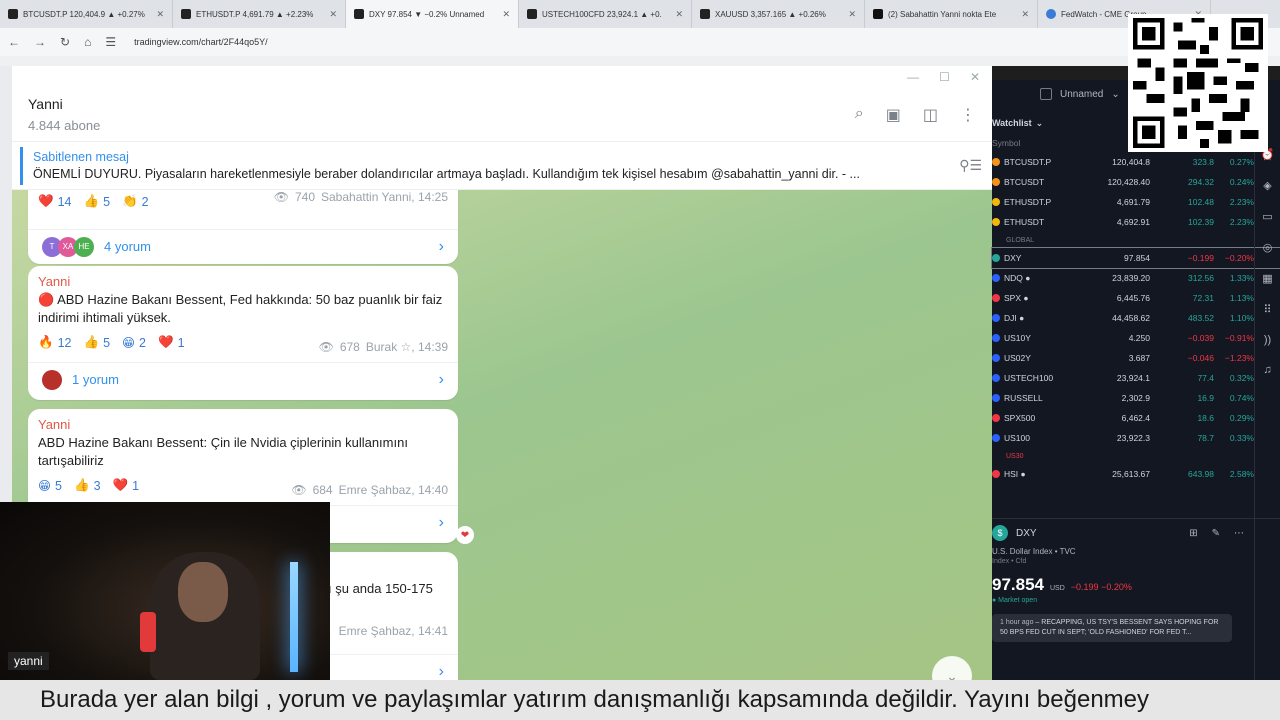 This screenshot has width=1280, height=720. What do you see at coordinates (1136, 474) in the screenshot?
I see `watchlist-row: HSI ● 25,613.67 643.98 2.58%` at bounding box center [1136, 474].